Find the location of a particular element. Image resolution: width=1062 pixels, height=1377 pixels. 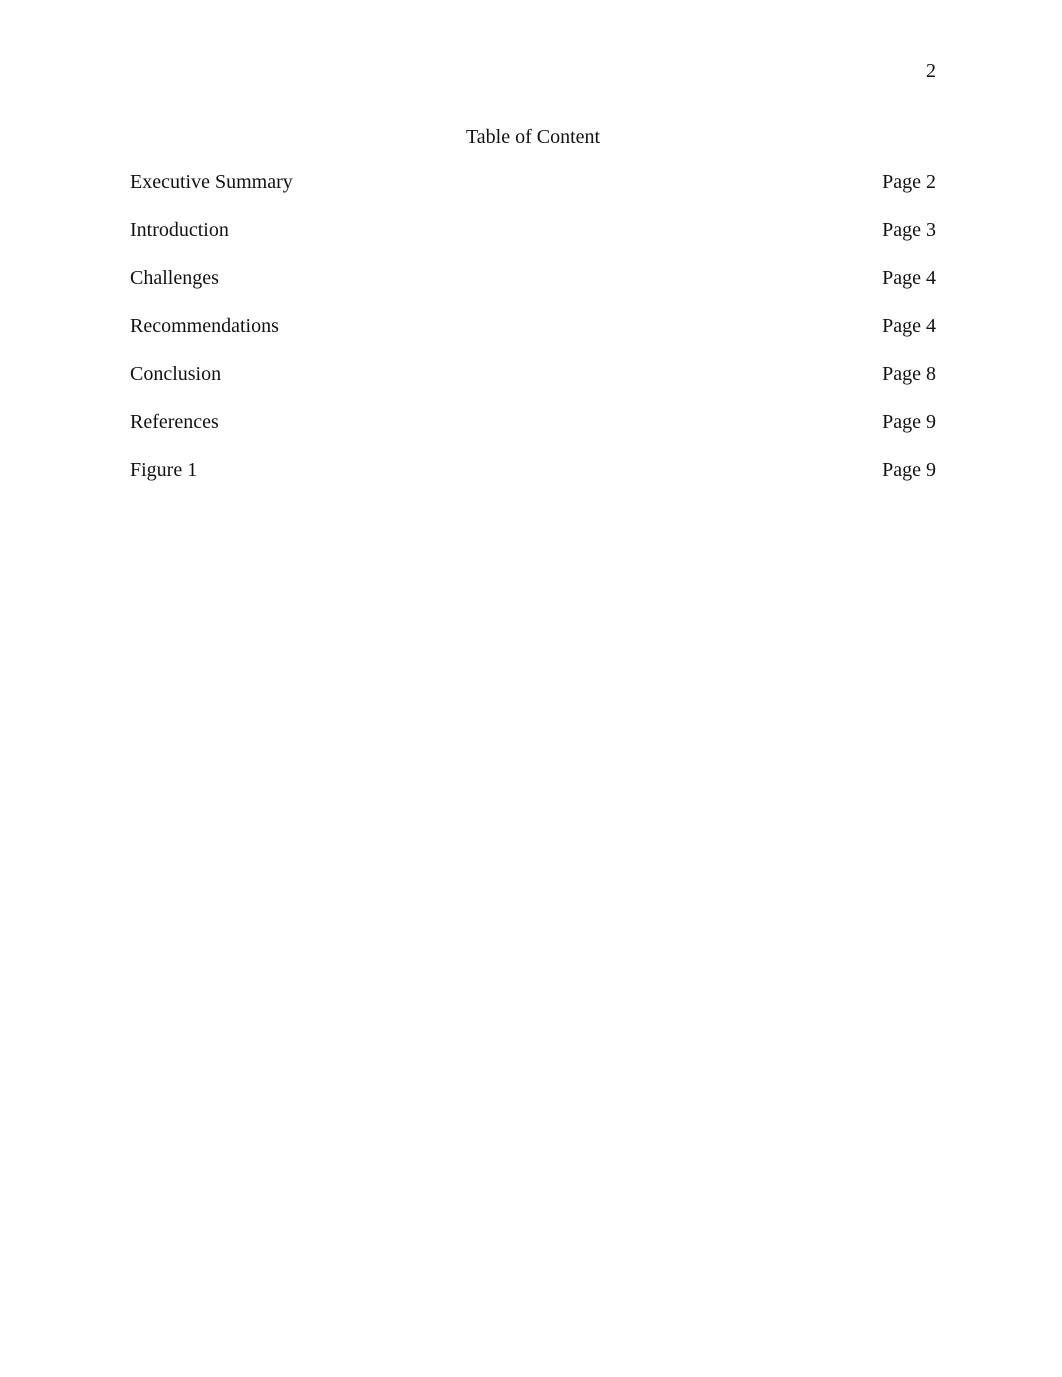

toc-entry-label: Challenges is located at coordinates (174, 278).